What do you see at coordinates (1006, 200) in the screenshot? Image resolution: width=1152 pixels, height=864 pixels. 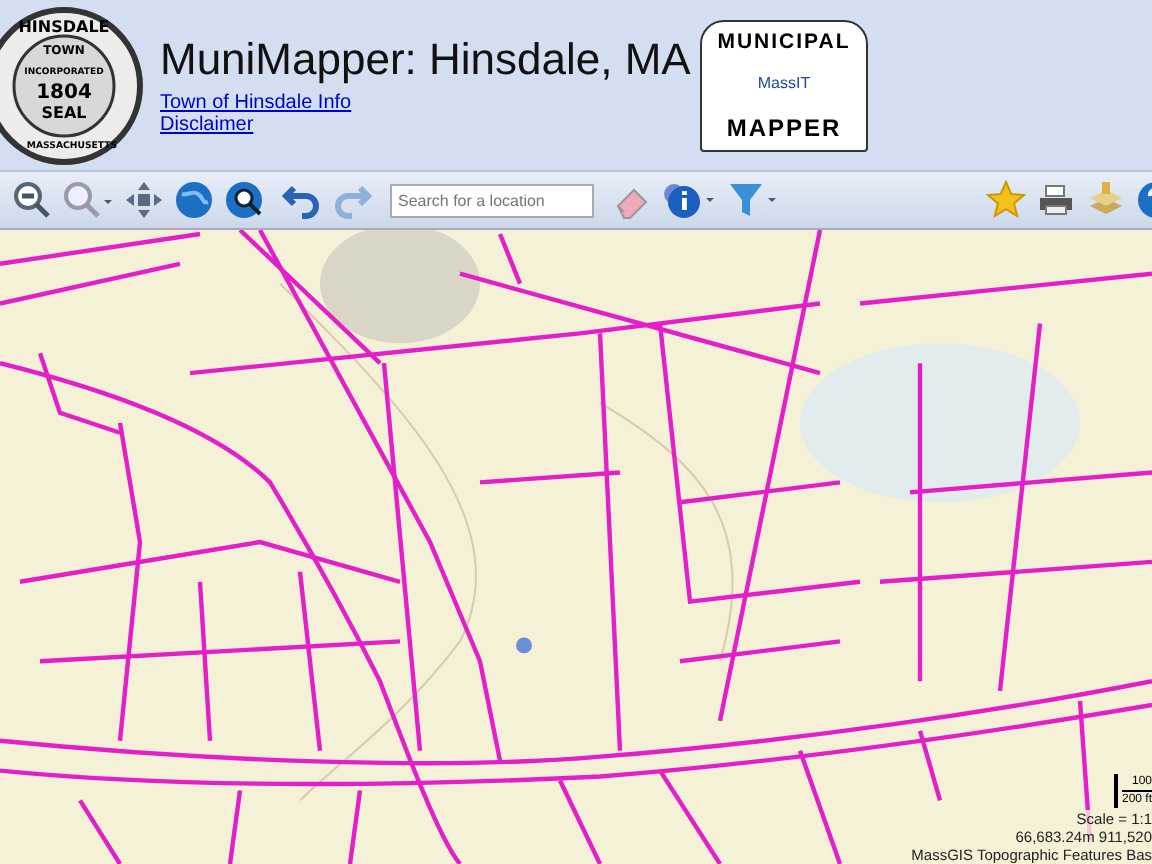 I see `star-icon` at bounding box center [1006, 200].